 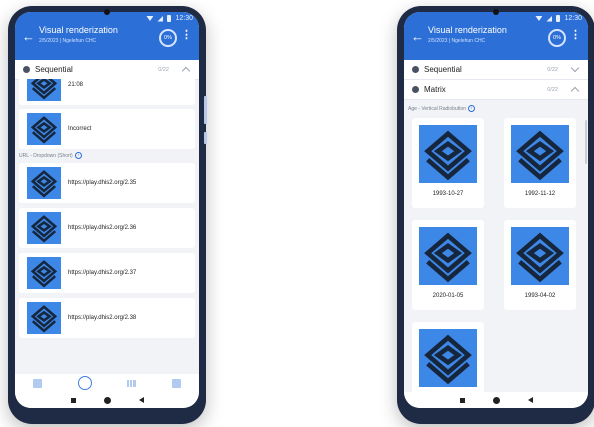 I want to click on option-label: https://play.dhis2.org/2.38, so click(x=102, y=318).